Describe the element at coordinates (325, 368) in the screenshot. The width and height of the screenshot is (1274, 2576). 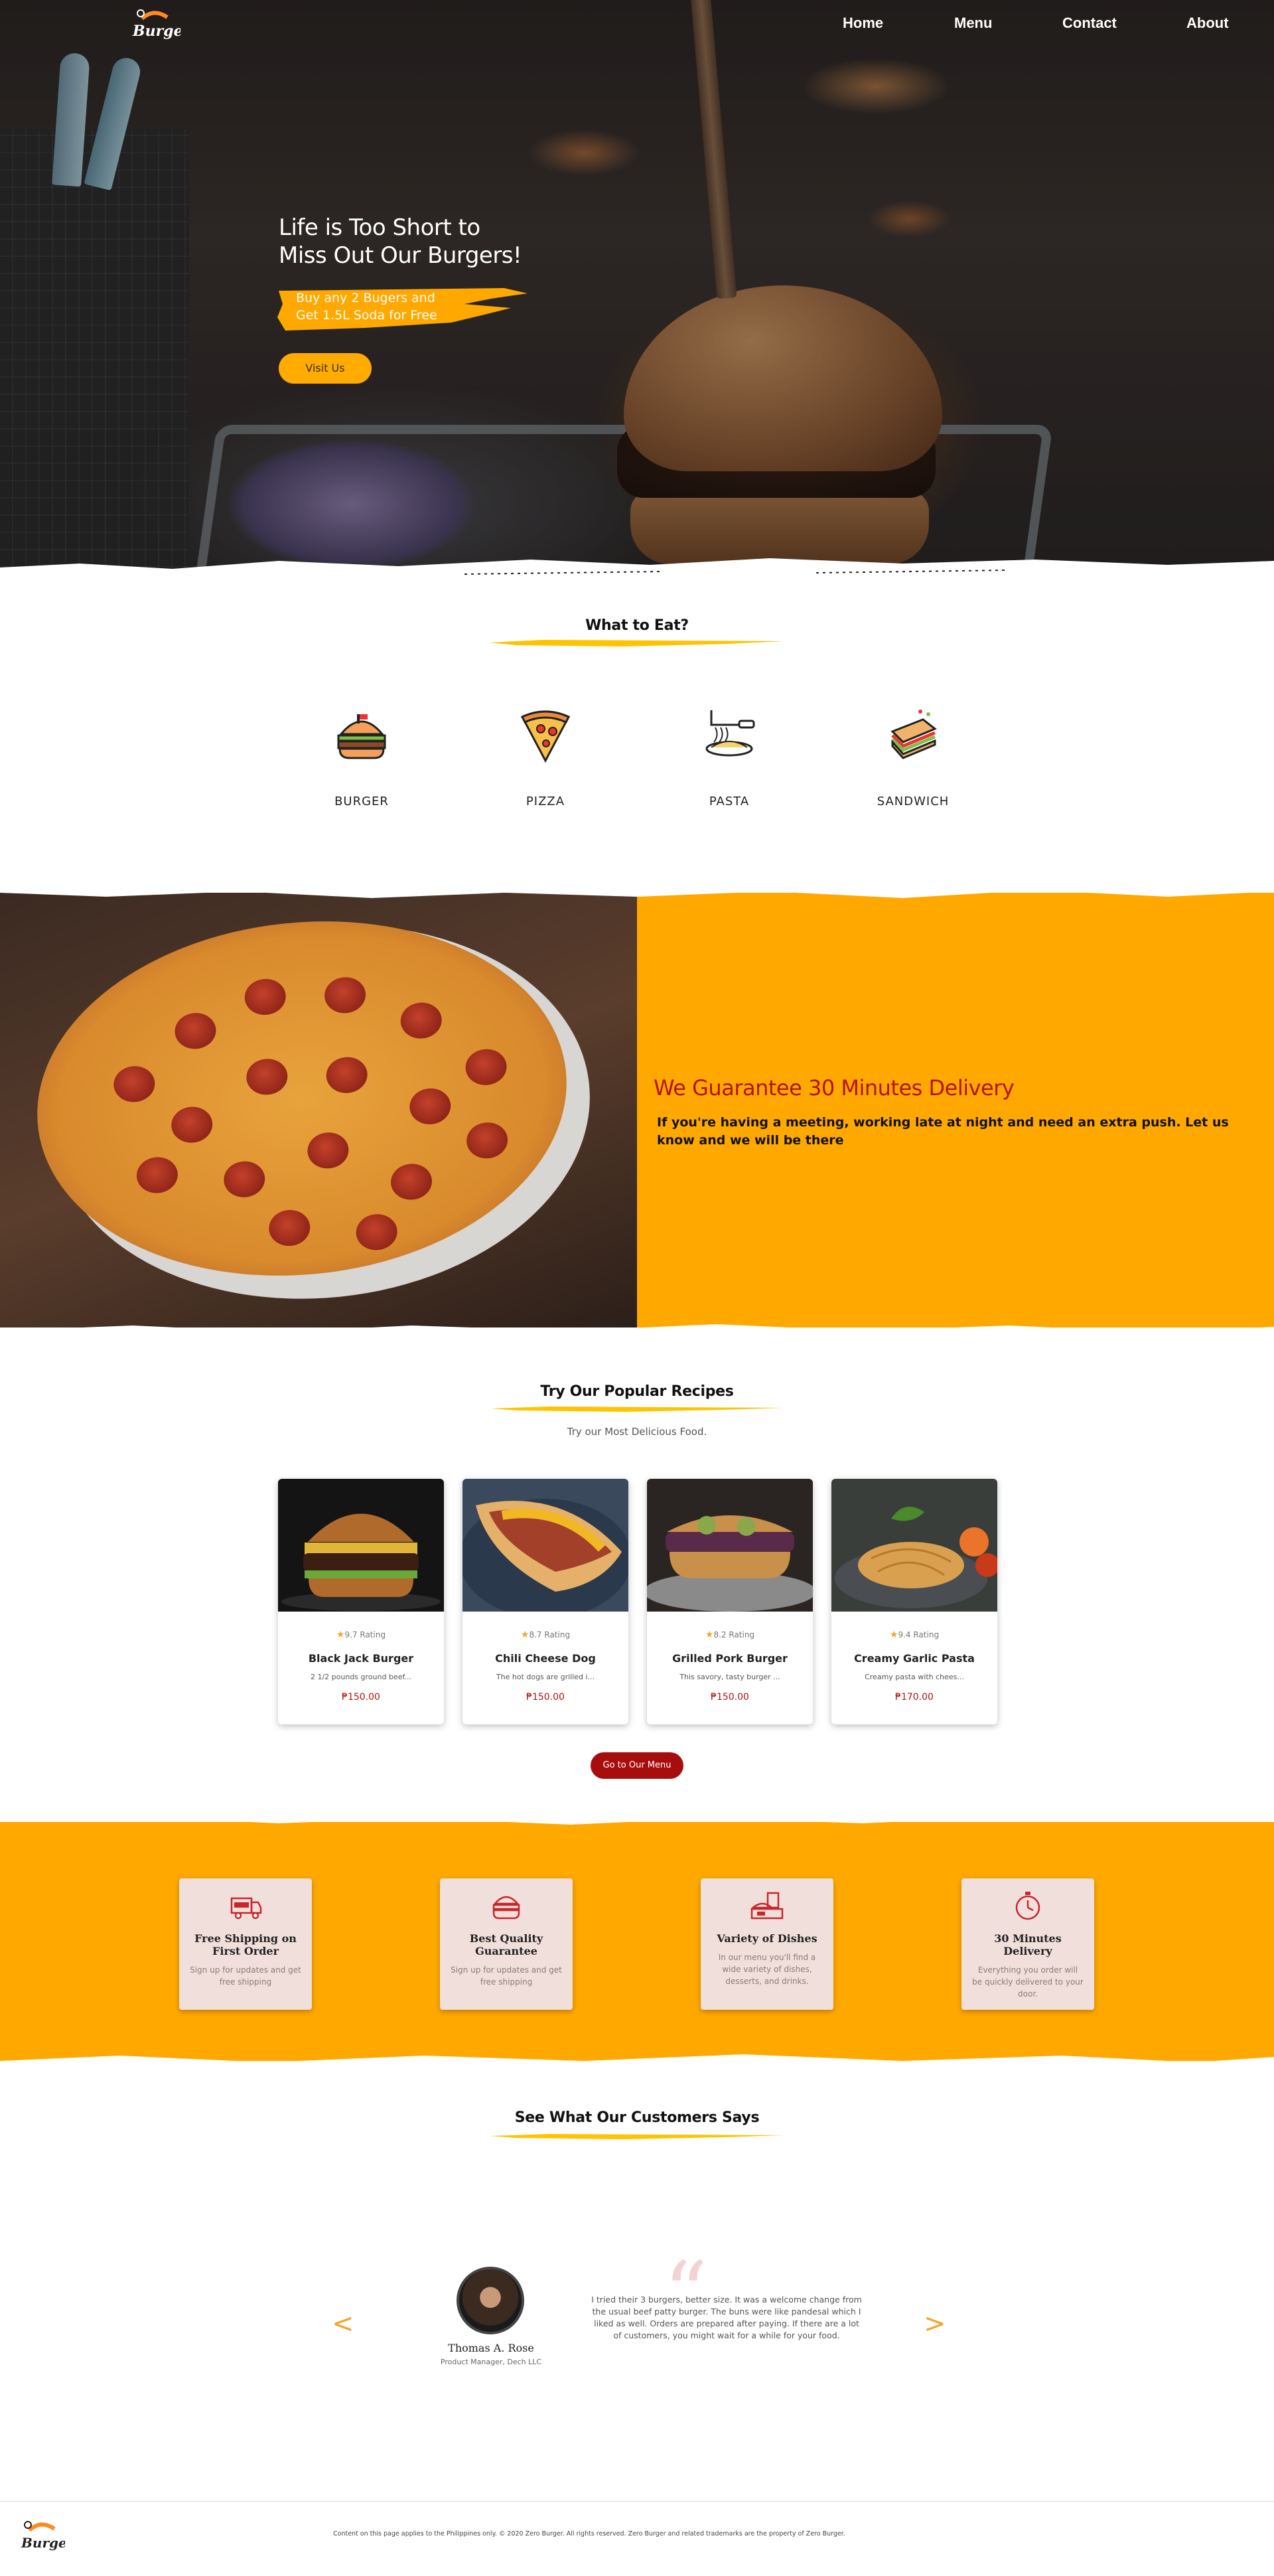
I see `visit-us-button: Visit Us` at that location.